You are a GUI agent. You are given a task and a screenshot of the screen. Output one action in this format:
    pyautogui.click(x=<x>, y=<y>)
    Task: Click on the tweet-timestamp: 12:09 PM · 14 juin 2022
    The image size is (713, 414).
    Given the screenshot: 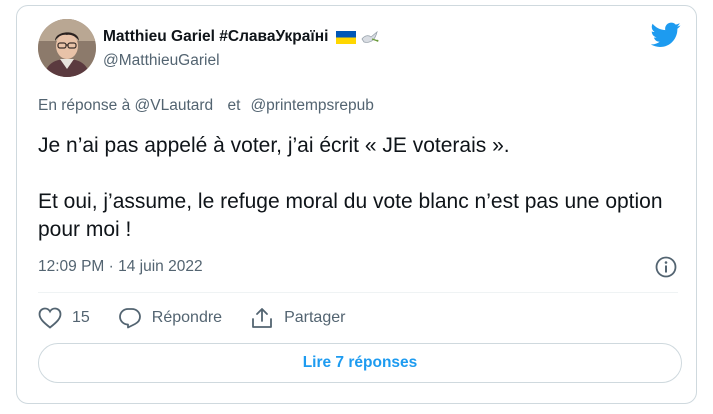 What is the action you would take?
    pyautogui.click(x=120, y=267)
    